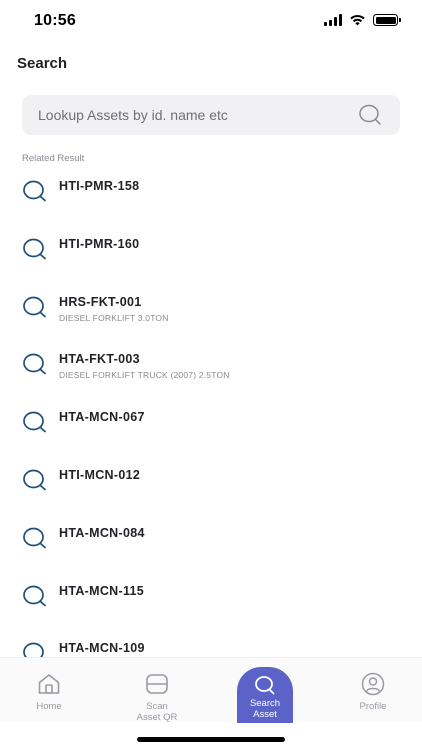 The image size is (422, 750). What do you see at coordinates (211, 488) in the screenshot?
I see `result-item: HTI-MCN-012` at bounding box center [211, 488].